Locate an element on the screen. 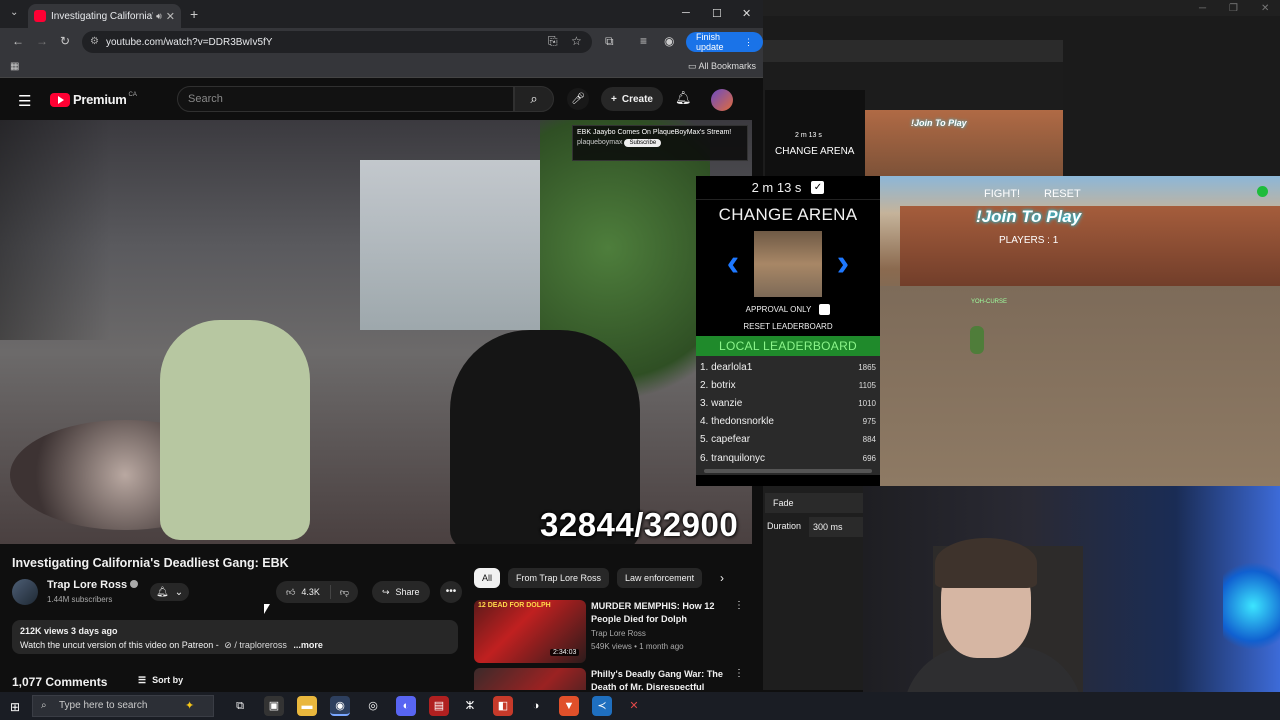  blender-icon: ◑ is located at coordinates (536, 706).